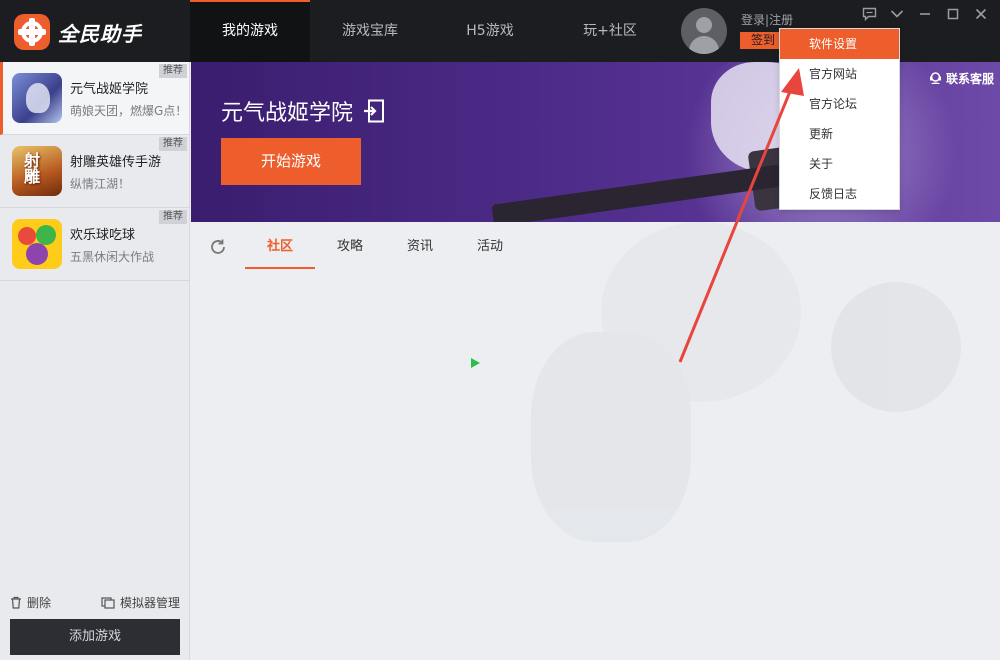 This screenshot has height=660, width=1000. I want to click on logo-icon, so click(32, 32).